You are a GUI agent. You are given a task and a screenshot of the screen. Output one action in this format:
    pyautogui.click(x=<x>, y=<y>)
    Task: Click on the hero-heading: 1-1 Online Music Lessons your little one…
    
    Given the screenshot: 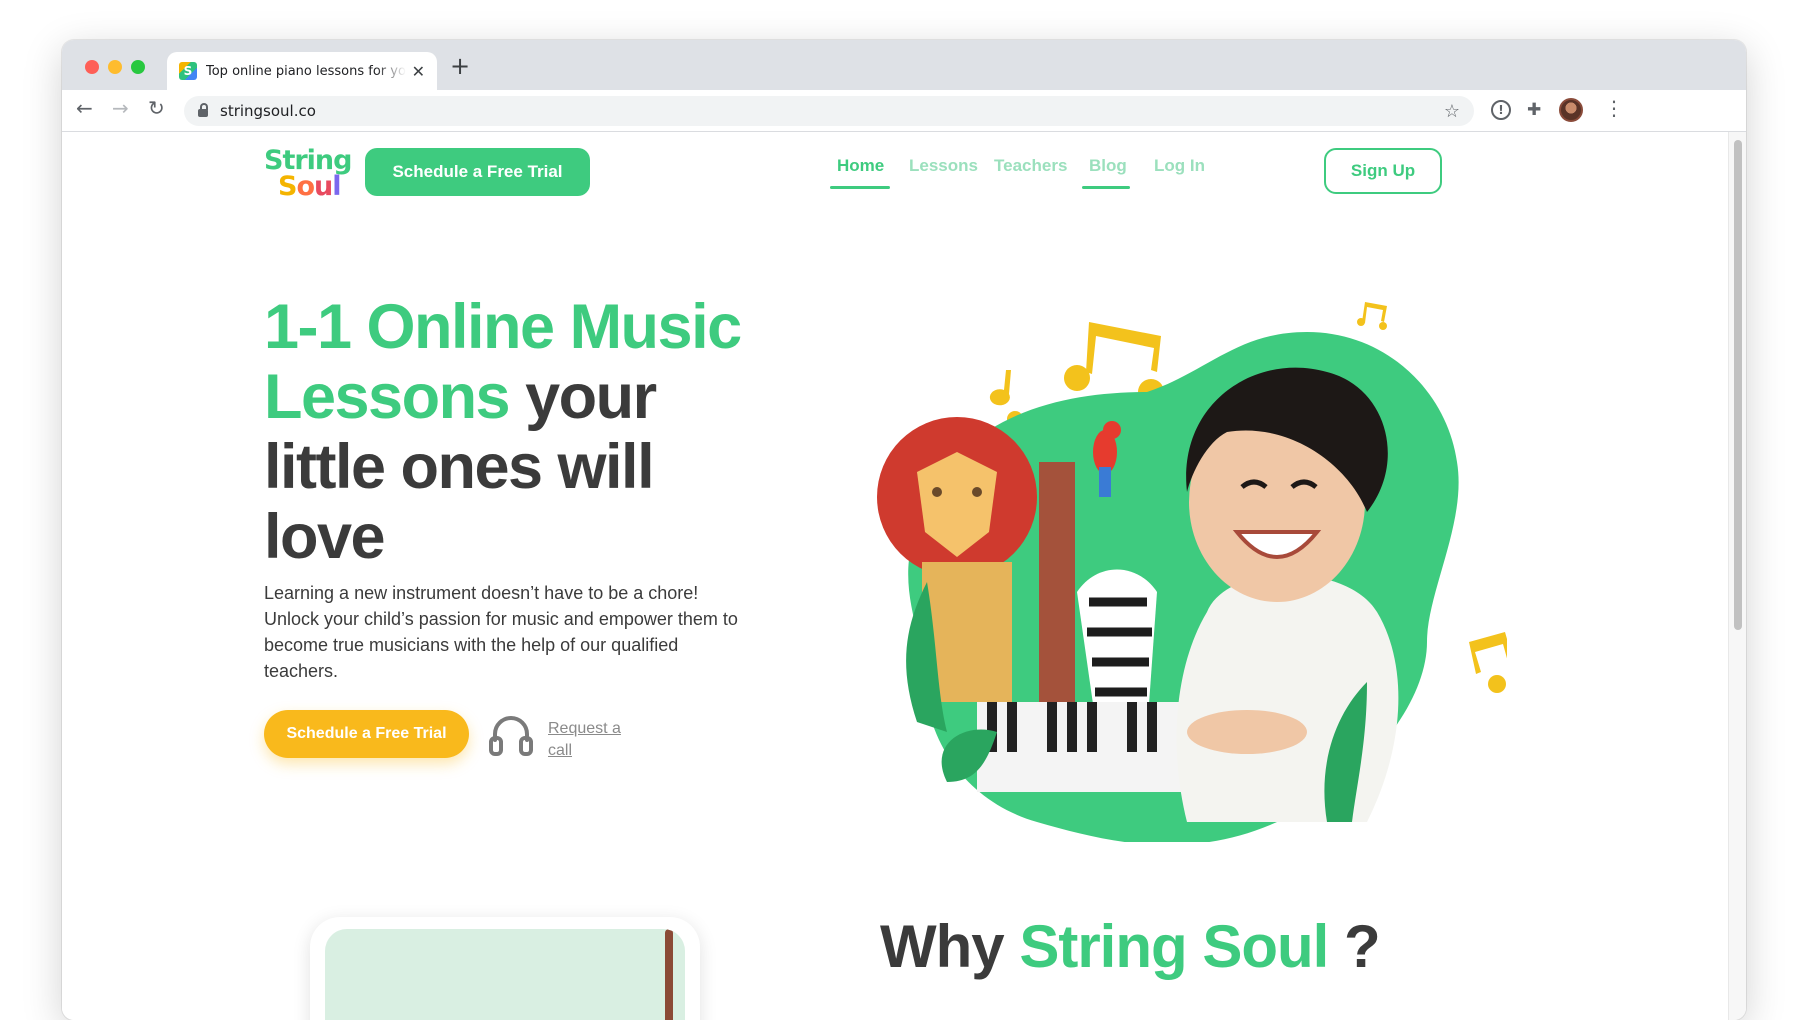 What is the action you would take?
    pyautogui.click(x=514, y=432)
    